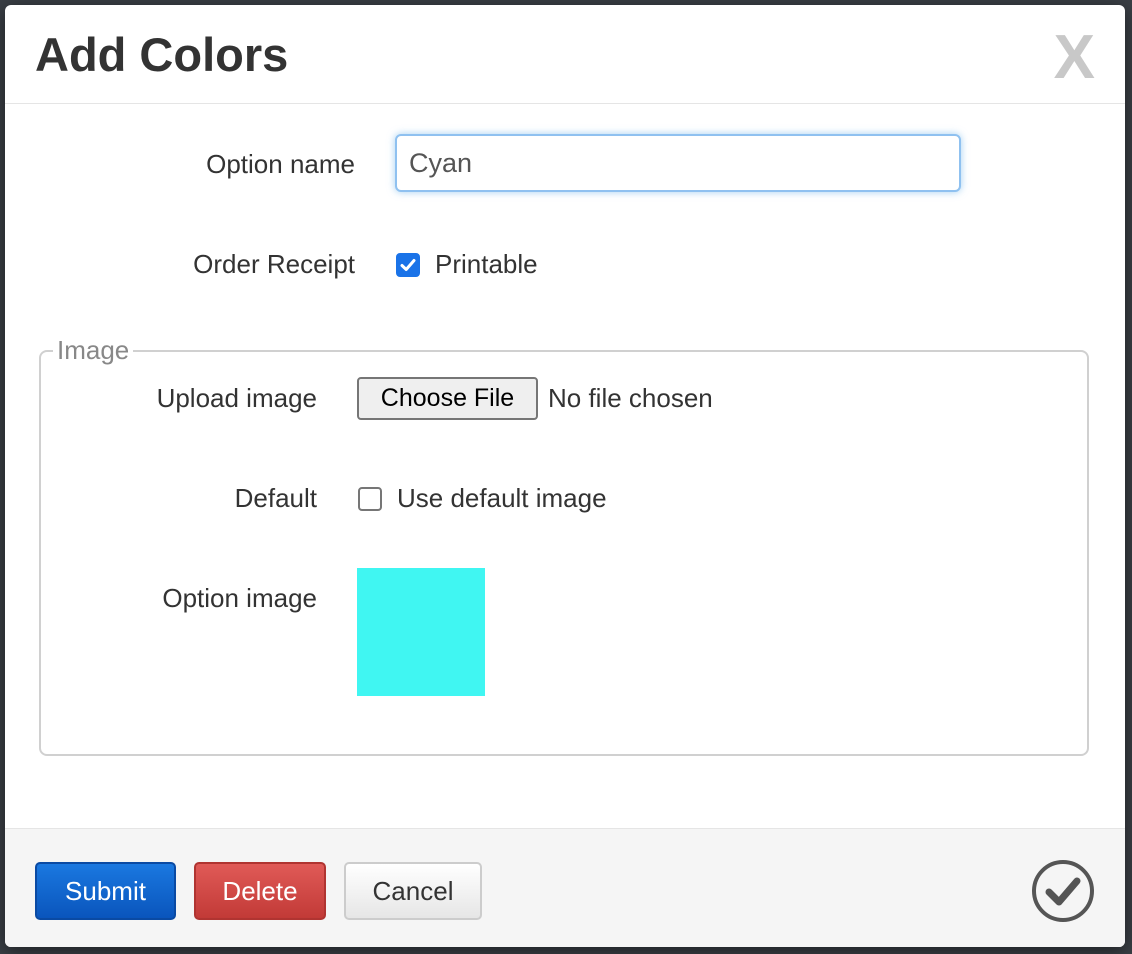 This screenshot has width=1132, height=954. Describe the element at coordinates (502, 498) in the screenshot. I see `use-default-image-label: Use default image` at that location.